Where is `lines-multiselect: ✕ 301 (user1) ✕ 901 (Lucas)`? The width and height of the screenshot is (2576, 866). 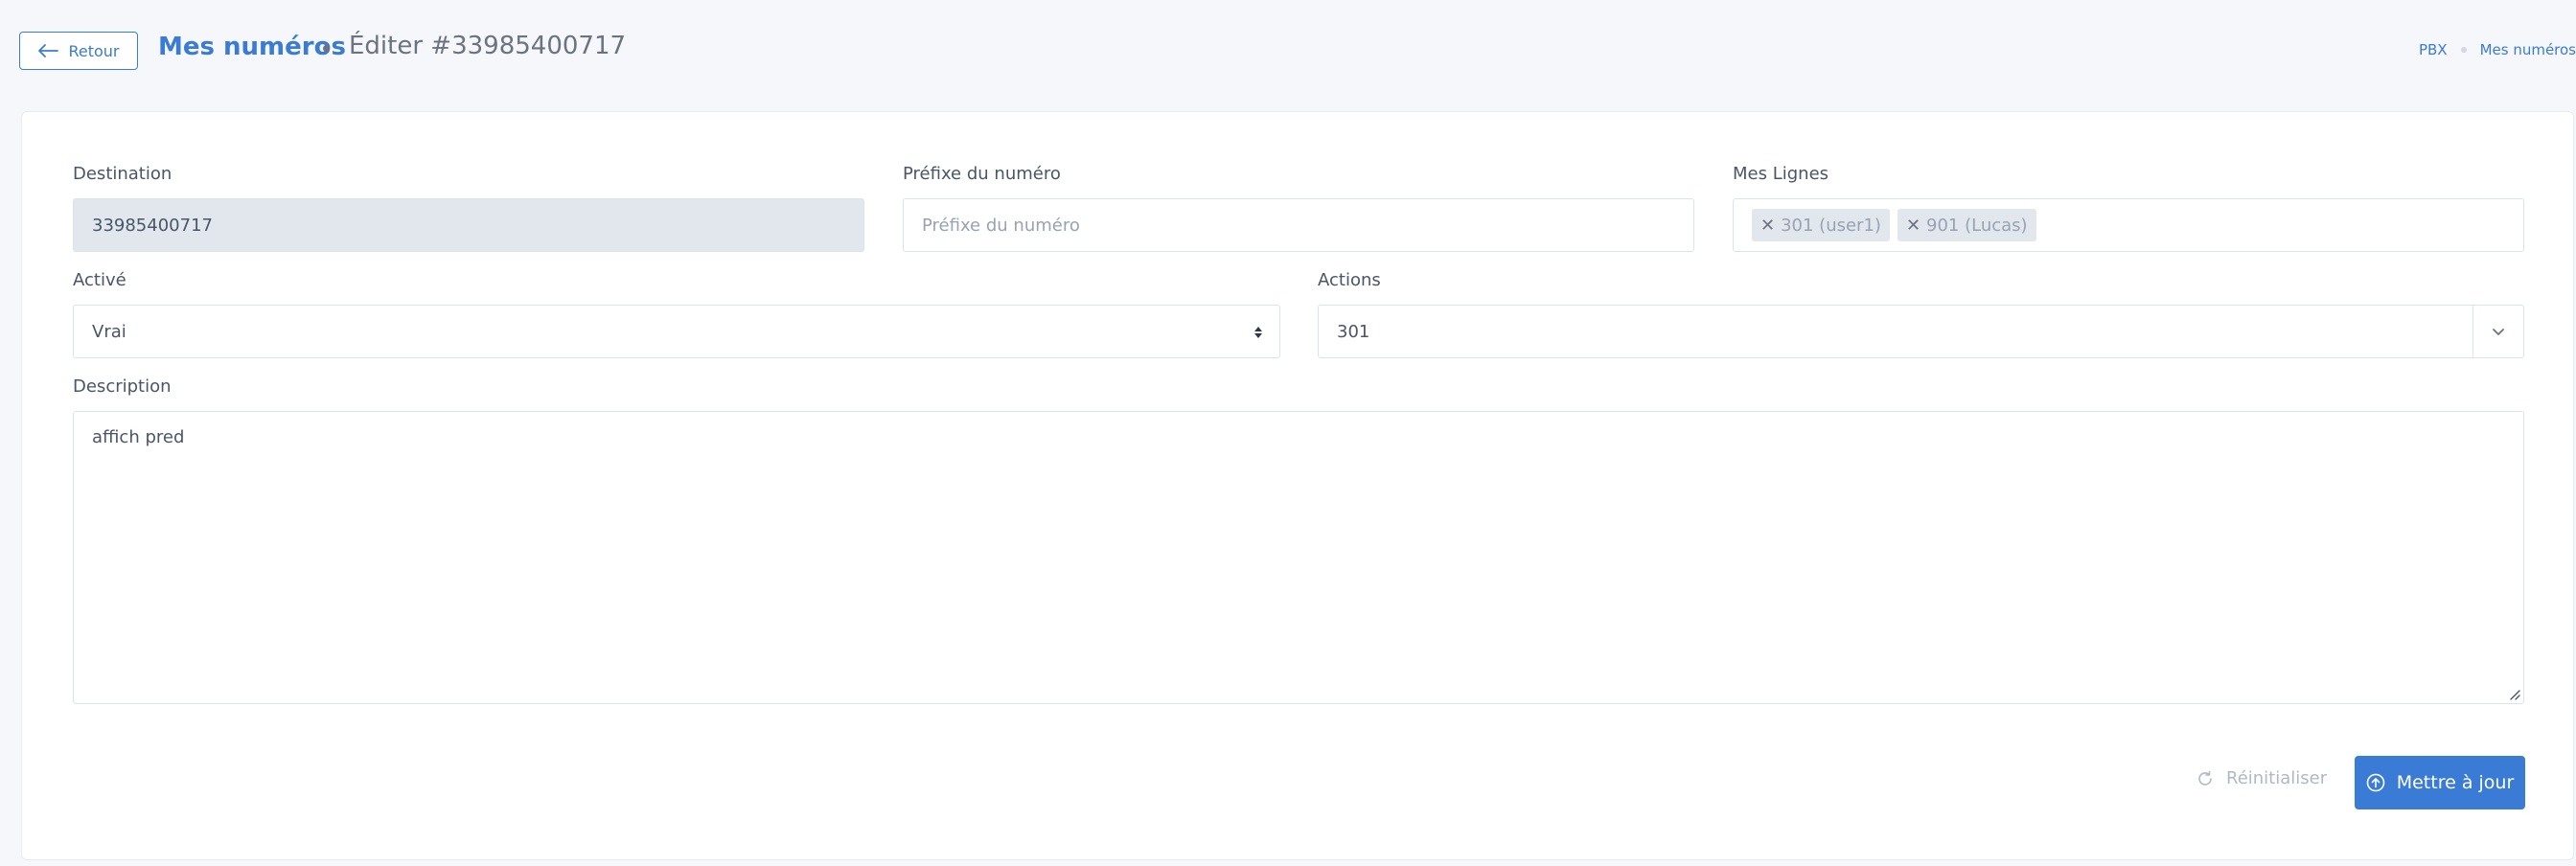
lines-multiselect: ✕ 301 (user1) ✕ 901 (Lucas) is located at coordinates (2128, 225).